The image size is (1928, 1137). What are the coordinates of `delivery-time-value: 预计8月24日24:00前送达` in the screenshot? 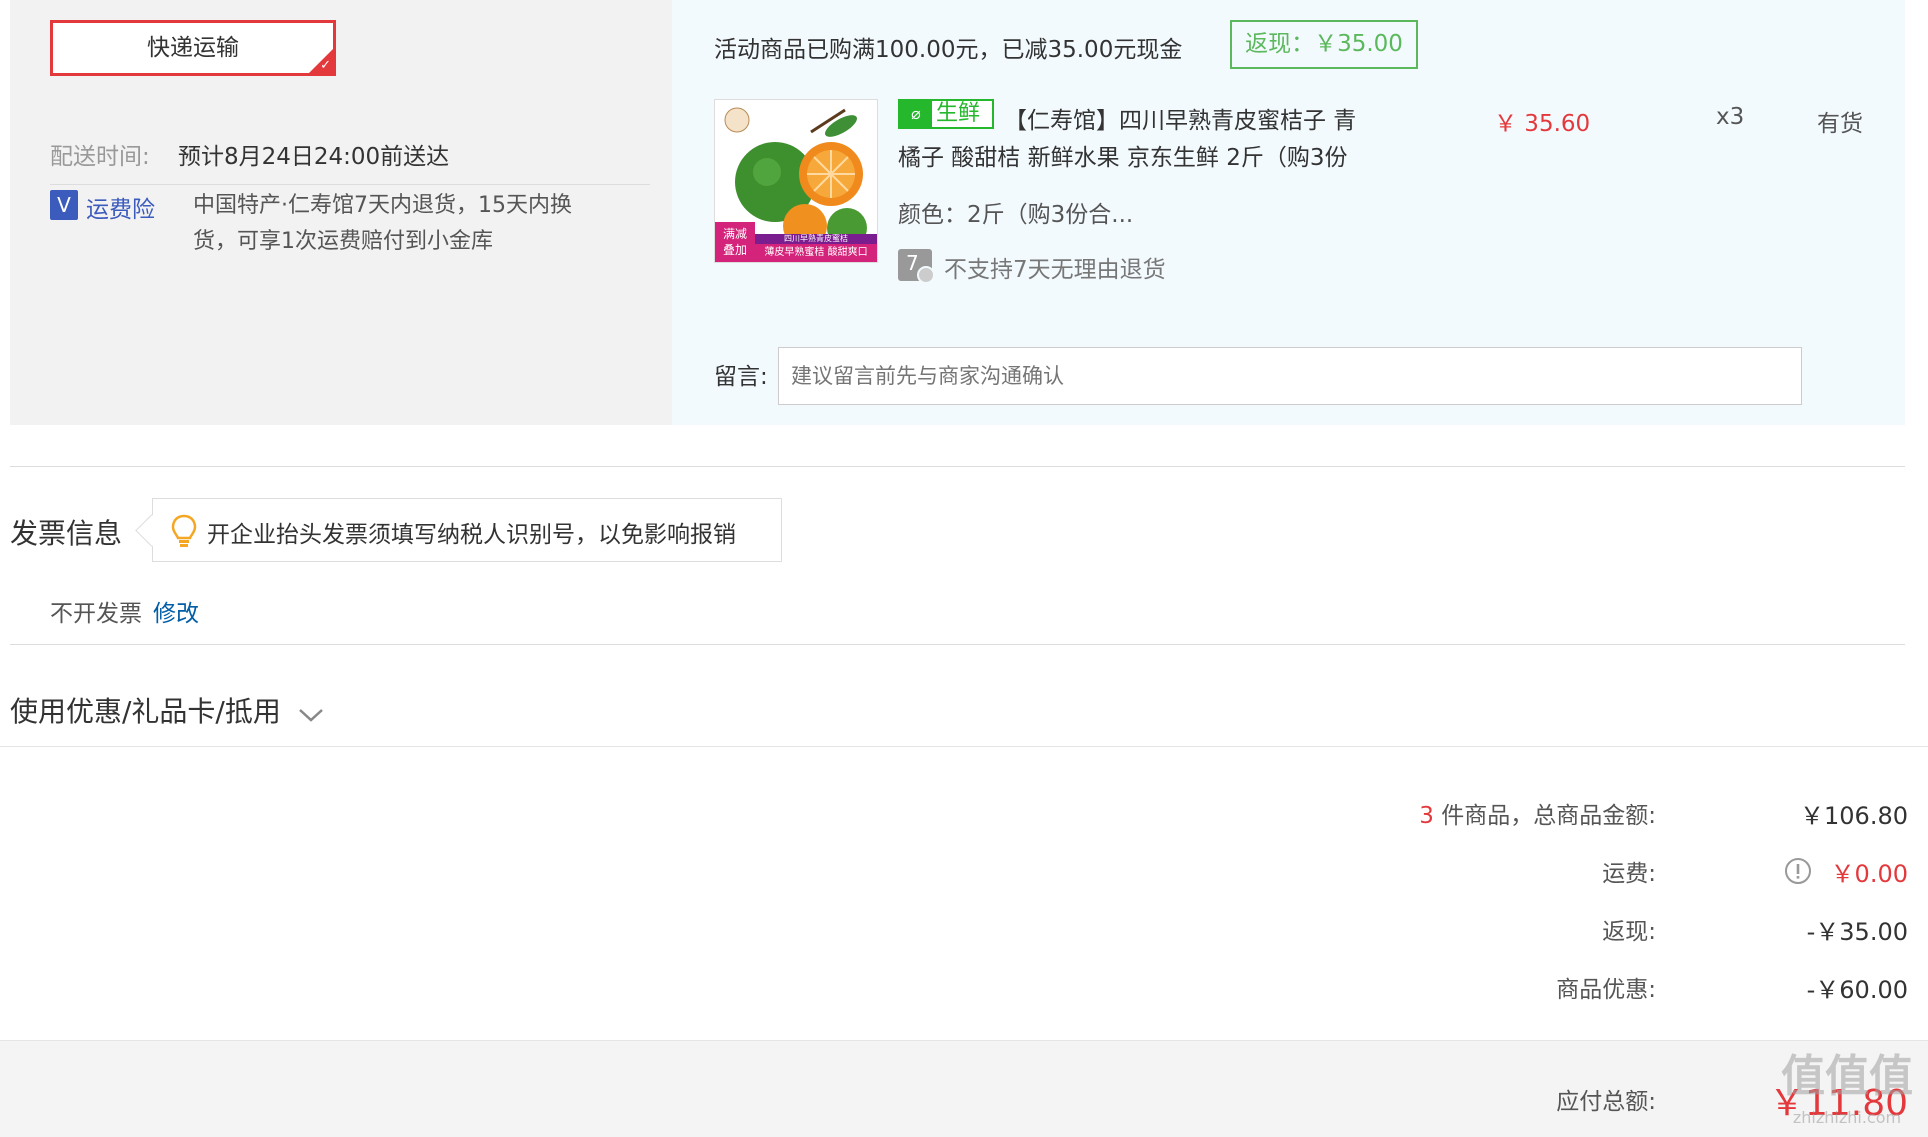 It's located at (314, 157).